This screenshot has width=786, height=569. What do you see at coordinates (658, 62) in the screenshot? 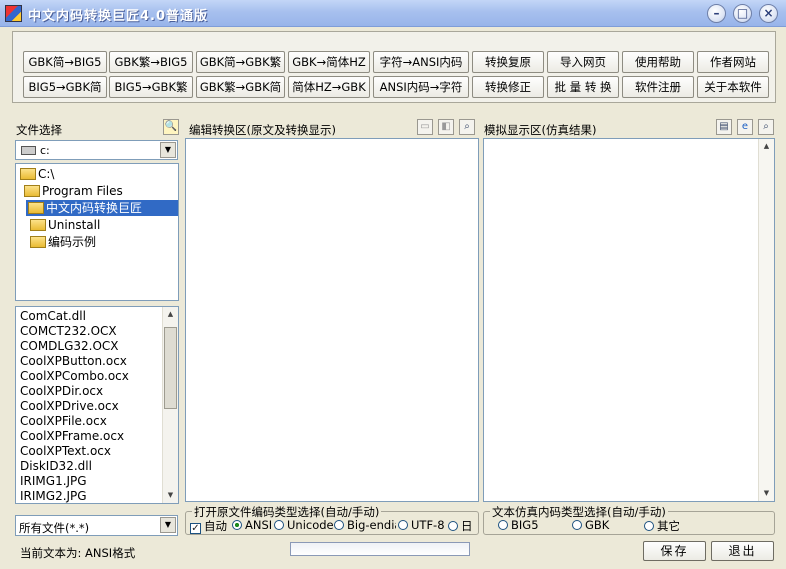
I see `toolbar-button-help: 使用帮助` at bounding box center [658, 62].